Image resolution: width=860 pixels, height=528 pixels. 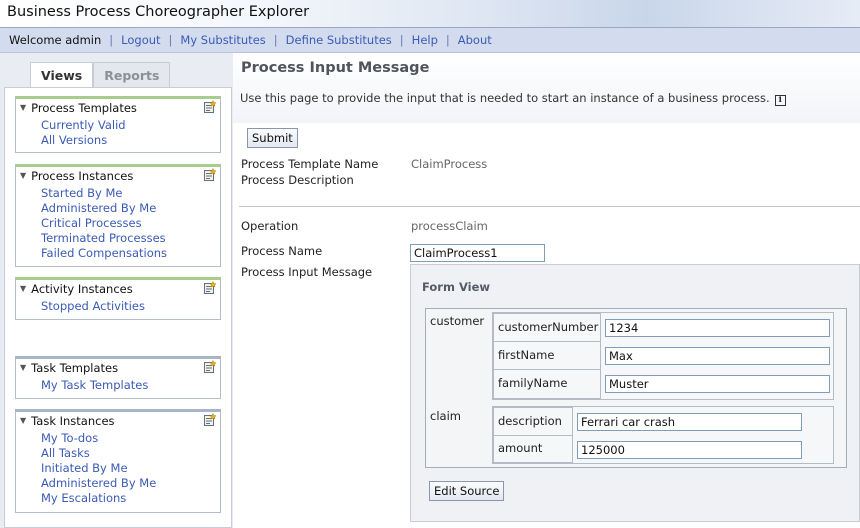 What do you see at coordinates (130, 125) in the screenshot?
I see `sidebar-item-currently-valid: Currently Valid` at bounding box center [130, 125].